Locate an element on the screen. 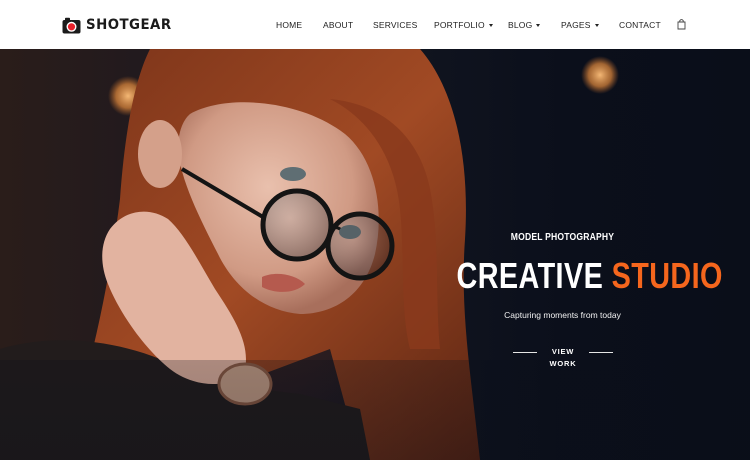  nav-item-label: HOME is located at coordinates (289, 25).